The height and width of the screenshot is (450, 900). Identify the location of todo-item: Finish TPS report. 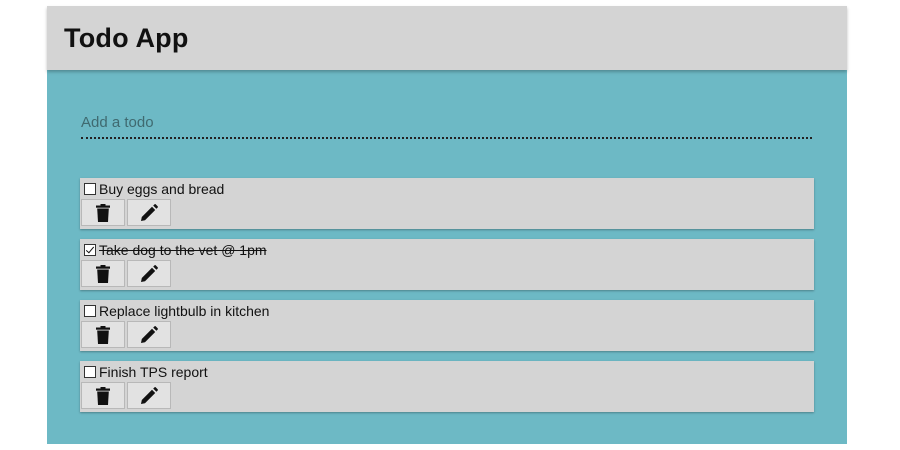
(447, 386).